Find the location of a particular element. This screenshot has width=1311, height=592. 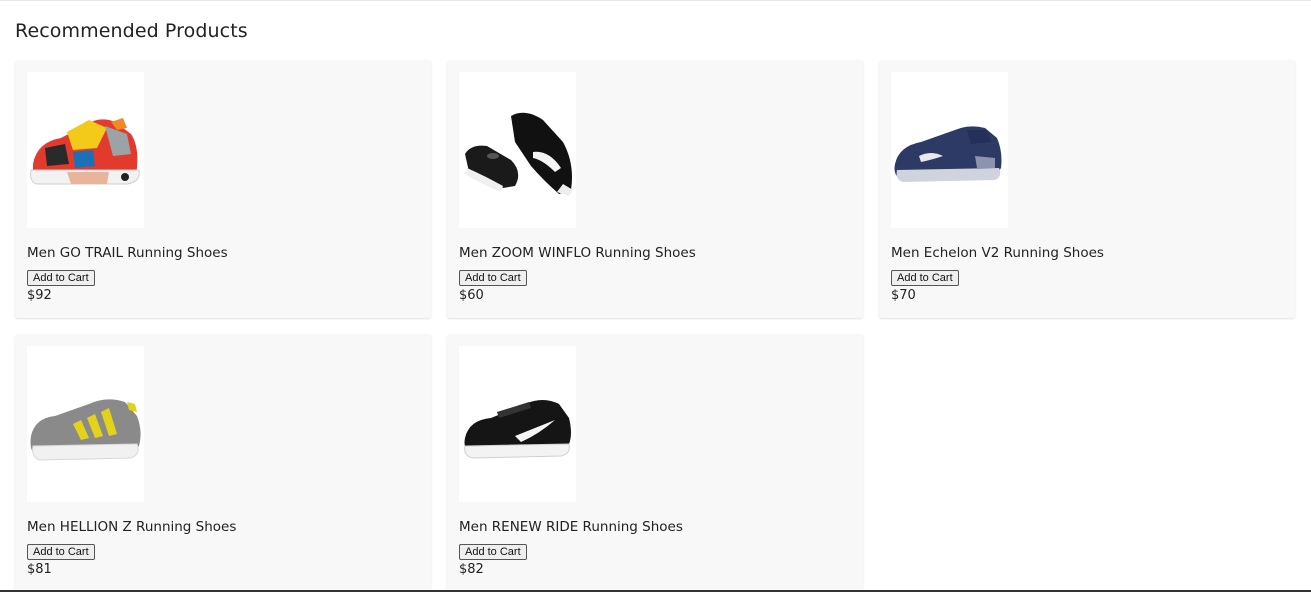

product-price: $82 is located at coordinates (471, 569).